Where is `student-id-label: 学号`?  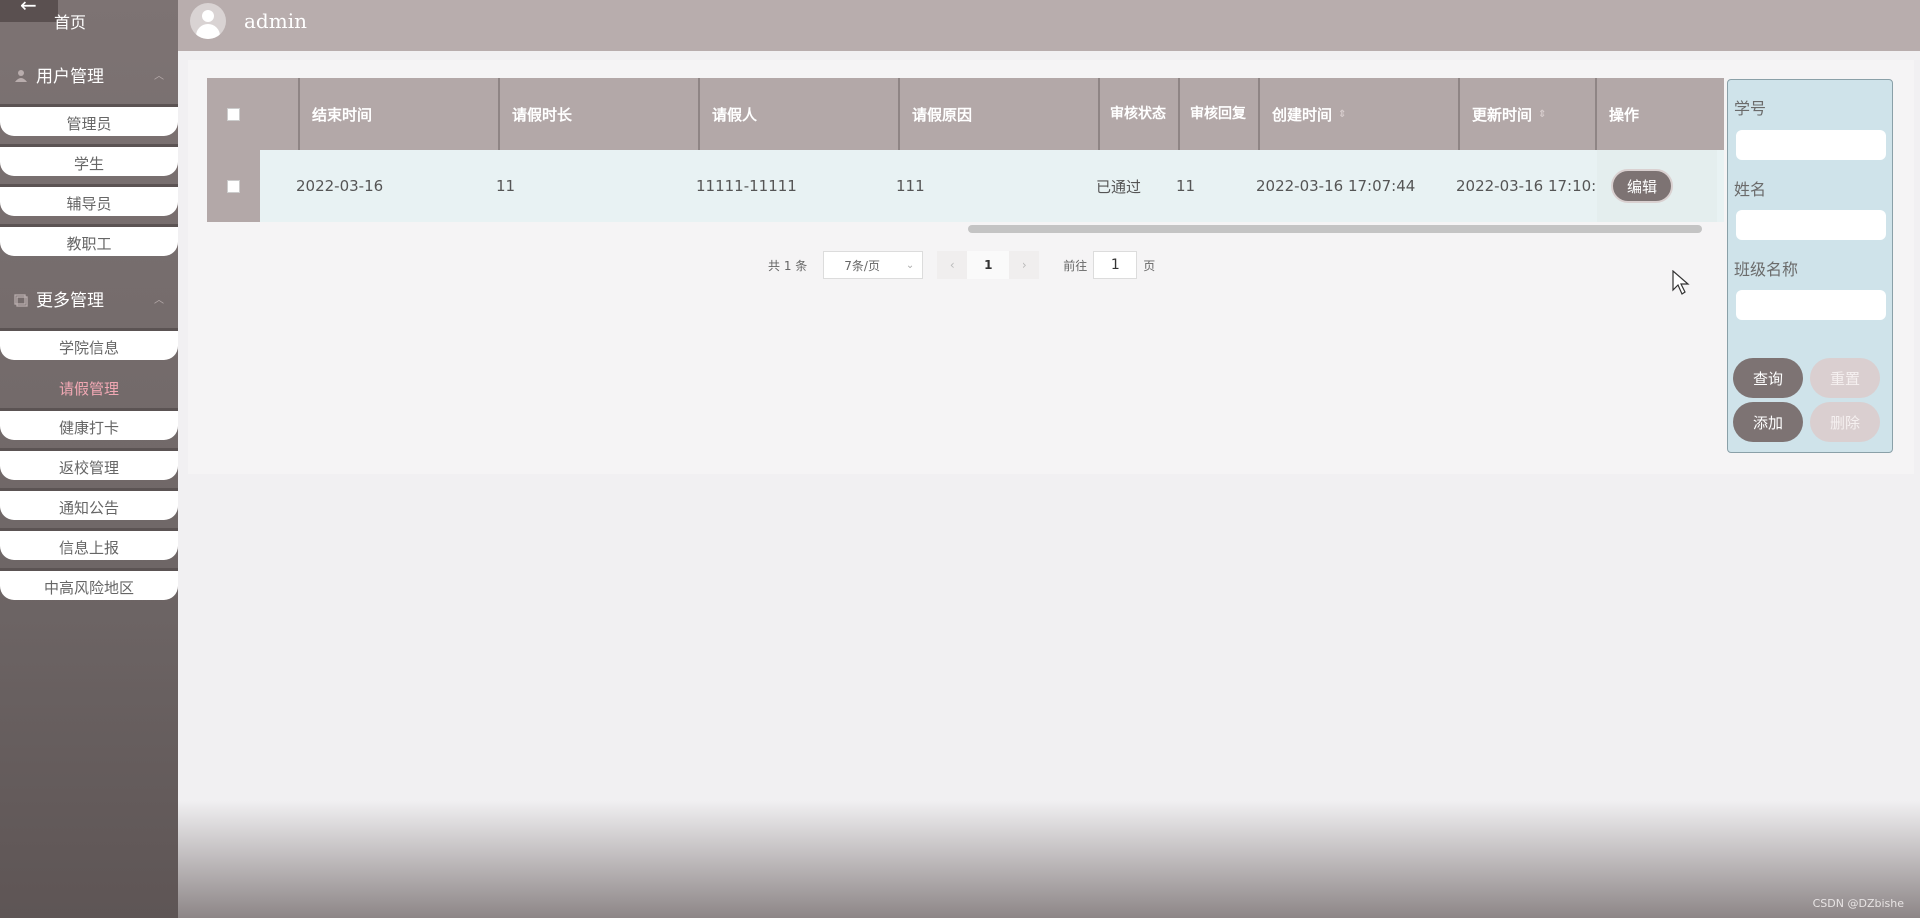 student-id-label: 学号 is located at coordinates (1750, 108).